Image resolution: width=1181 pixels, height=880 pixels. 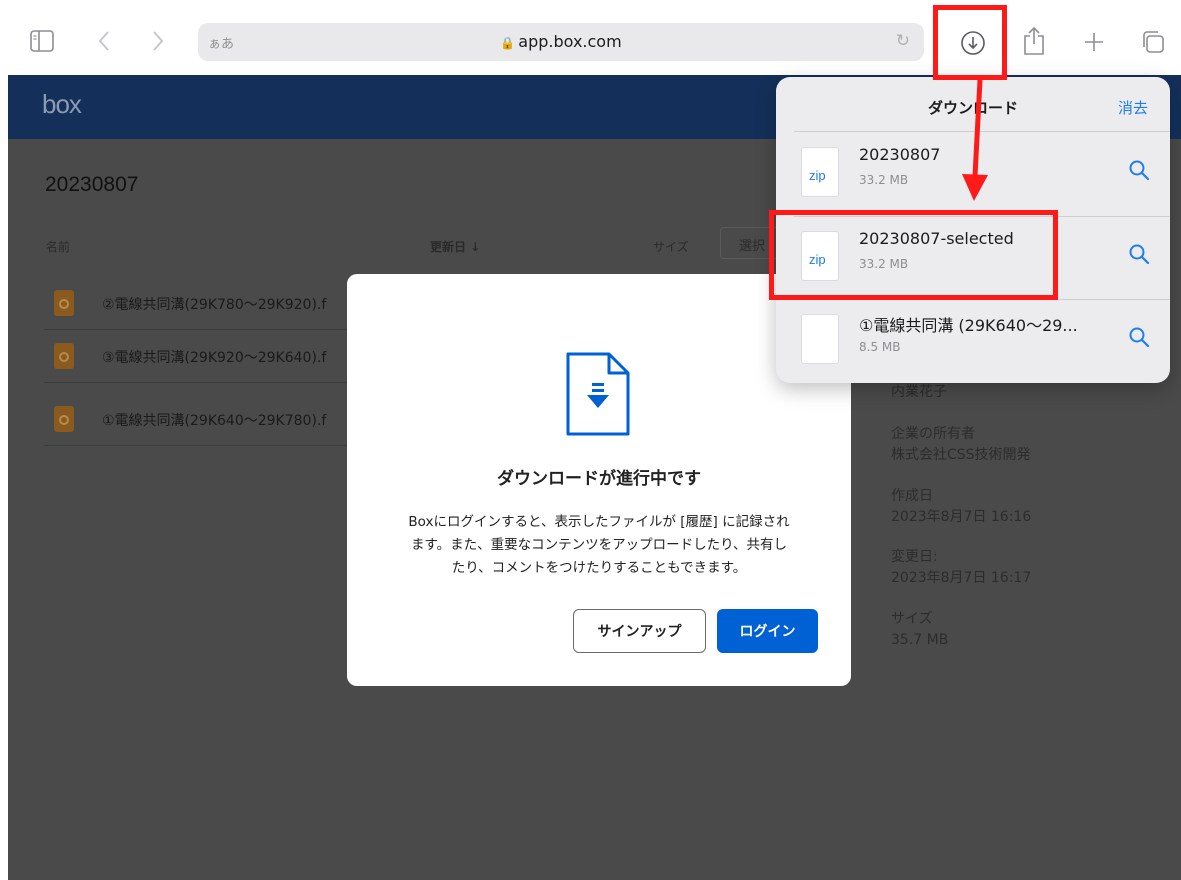 What do you see at coordinates (1094, 42) in the screenshot?
I see `plus-icon` at bounding box center [1094, 42].